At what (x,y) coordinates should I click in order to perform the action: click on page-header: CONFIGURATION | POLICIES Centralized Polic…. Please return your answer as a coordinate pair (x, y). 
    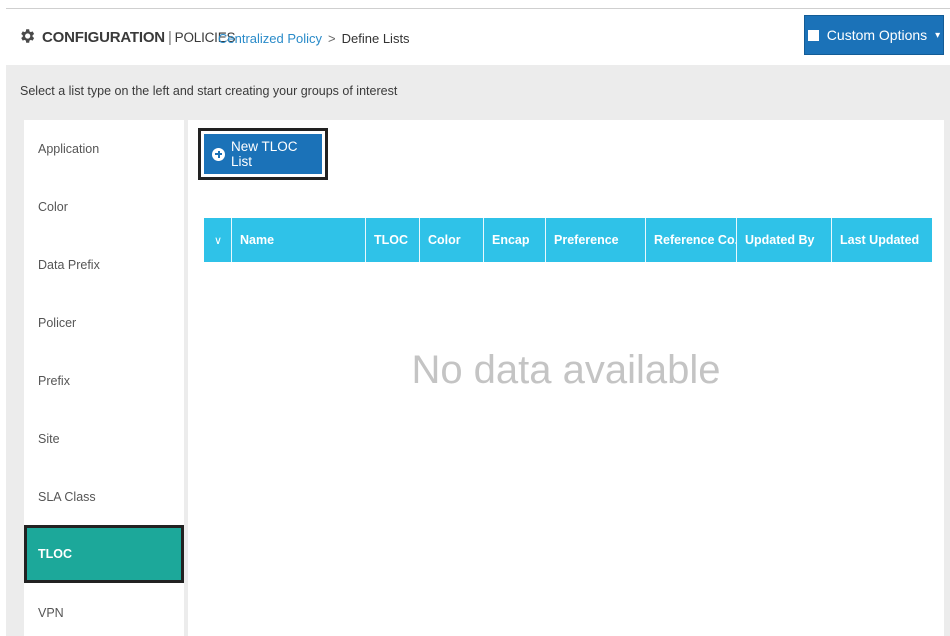
    Looking at the image, I should click on (478, 37).